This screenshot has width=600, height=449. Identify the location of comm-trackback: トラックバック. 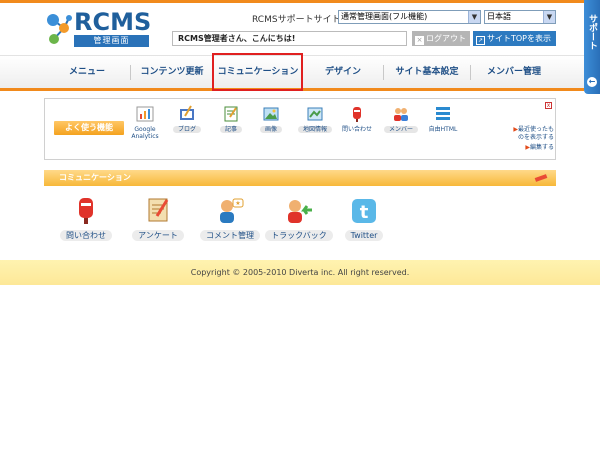
(299, 218).